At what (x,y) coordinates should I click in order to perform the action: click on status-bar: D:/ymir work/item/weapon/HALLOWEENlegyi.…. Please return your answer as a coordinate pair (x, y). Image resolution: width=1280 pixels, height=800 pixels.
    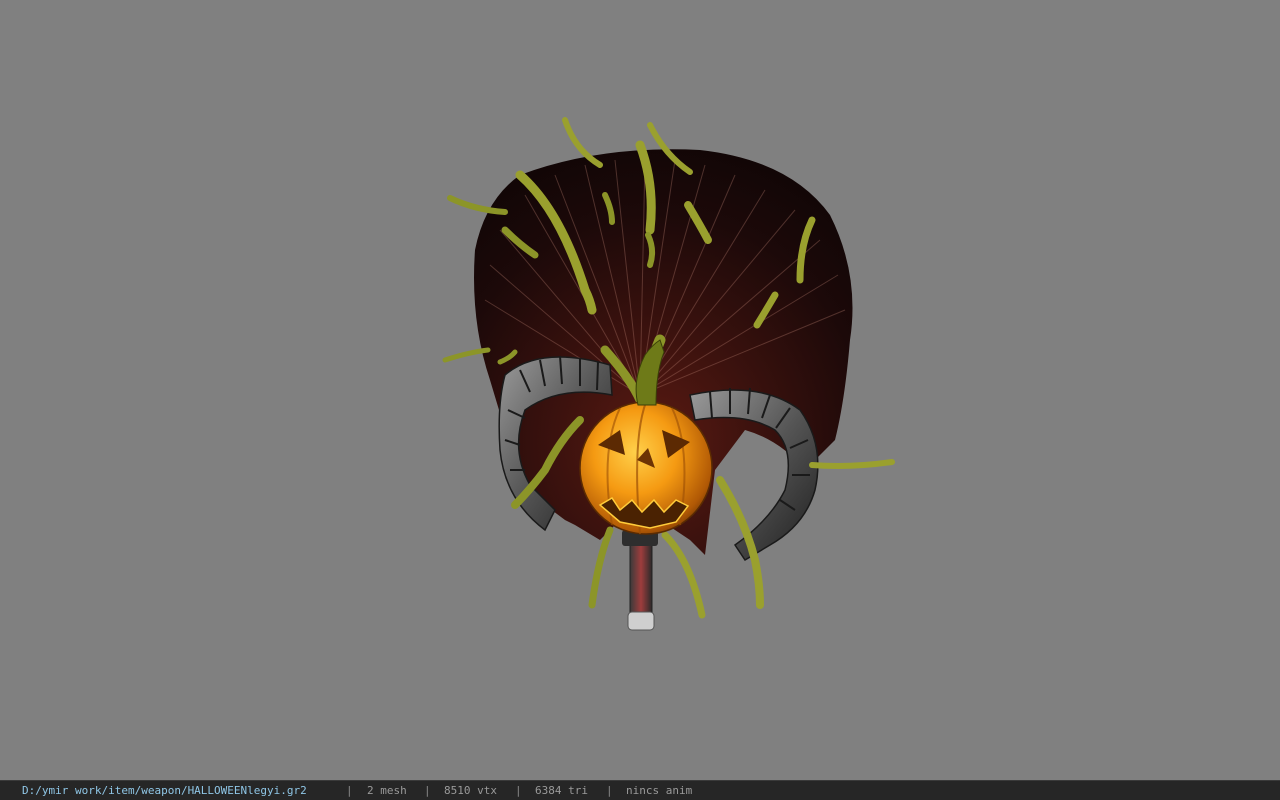
    Looking at the image, I should click on (640, 790).